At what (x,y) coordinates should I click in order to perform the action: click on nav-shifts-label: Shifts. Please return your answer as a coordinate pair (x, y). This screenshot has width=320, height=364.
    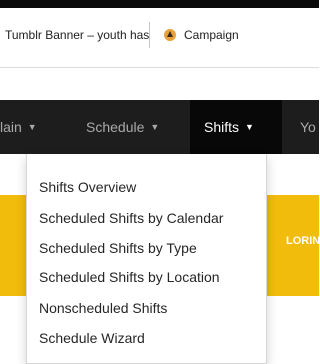
    Looking at the image, I should click on (222, 127).